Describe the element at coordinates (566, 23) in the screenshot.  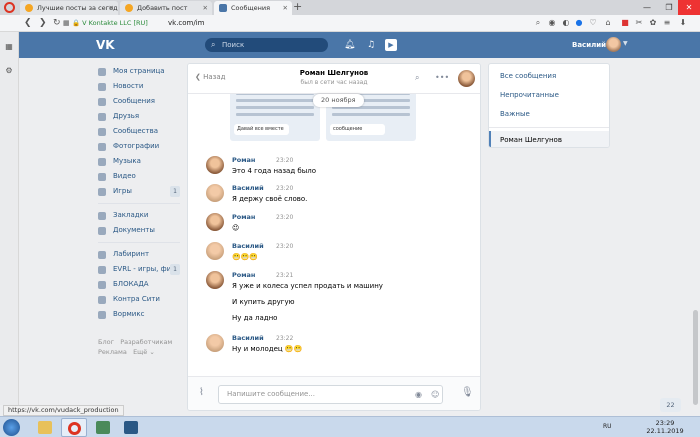
I see `vpn-icon: ◐` at that location.